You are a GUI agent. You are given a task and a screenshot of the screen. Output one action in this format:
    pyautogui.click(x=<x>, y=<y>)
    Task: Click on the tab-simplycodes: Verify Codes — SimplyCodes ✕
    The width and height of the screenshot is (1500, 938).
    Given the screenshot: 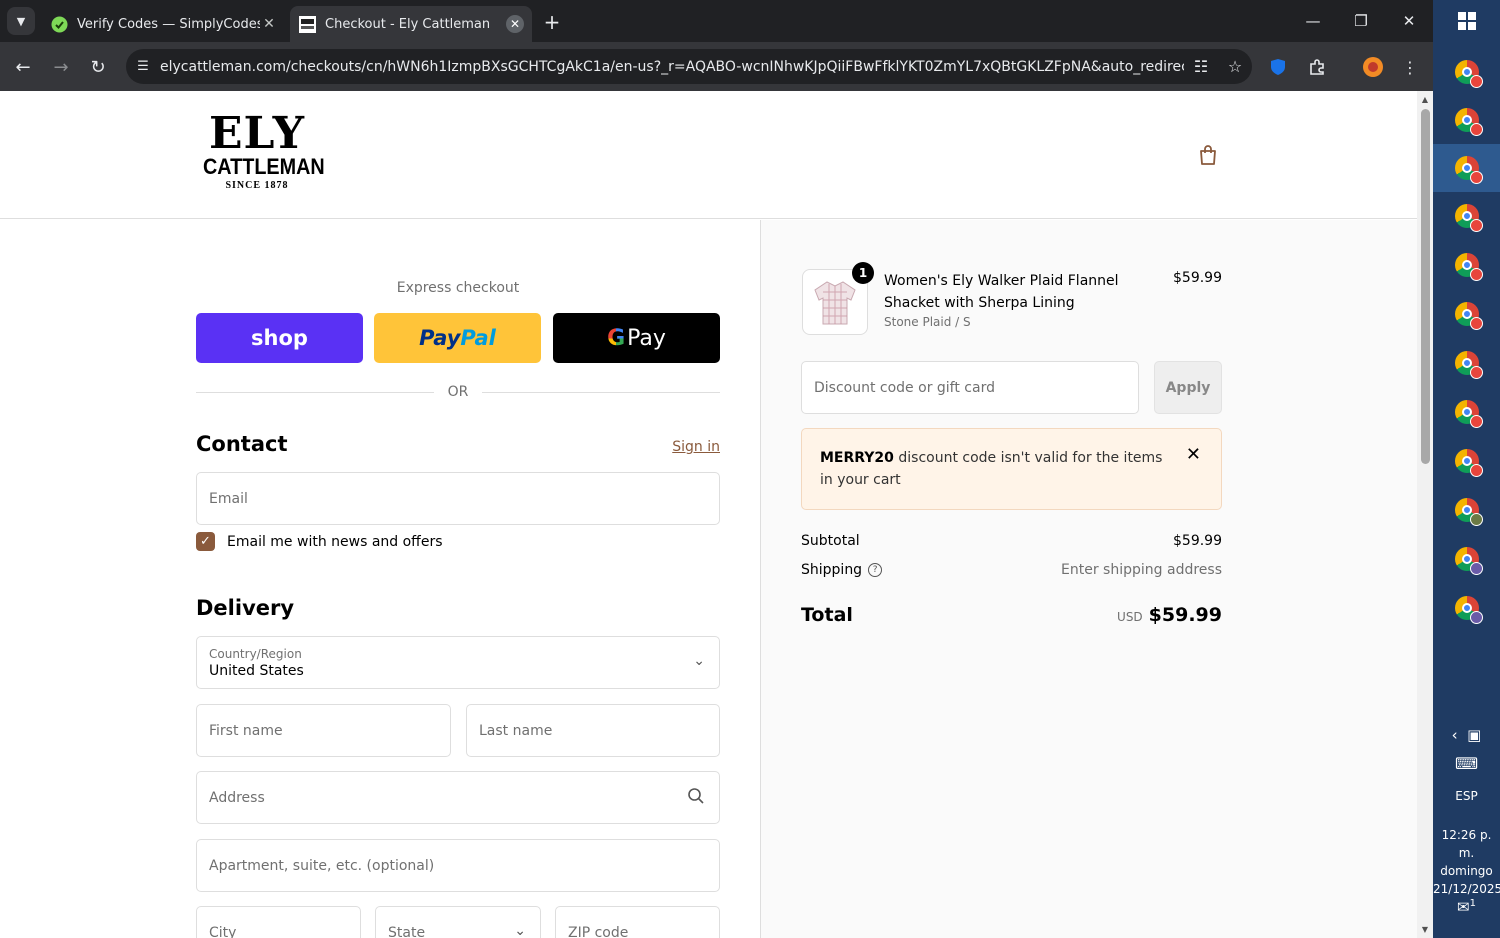 What is the action you would take?
    pyautogui.click(x=164, y=24)
    